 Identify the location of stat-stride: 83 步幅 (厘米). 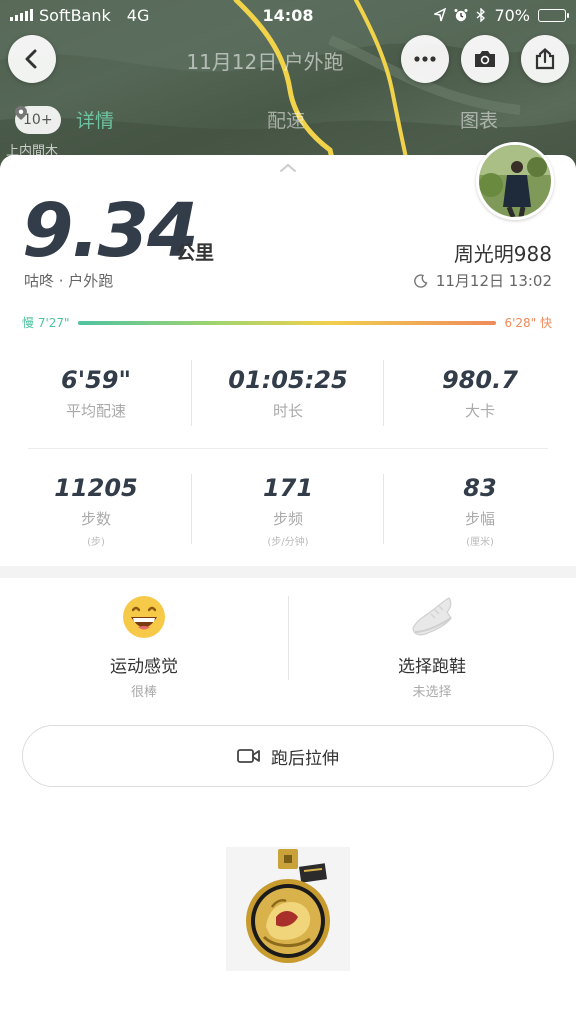
(480, 511).